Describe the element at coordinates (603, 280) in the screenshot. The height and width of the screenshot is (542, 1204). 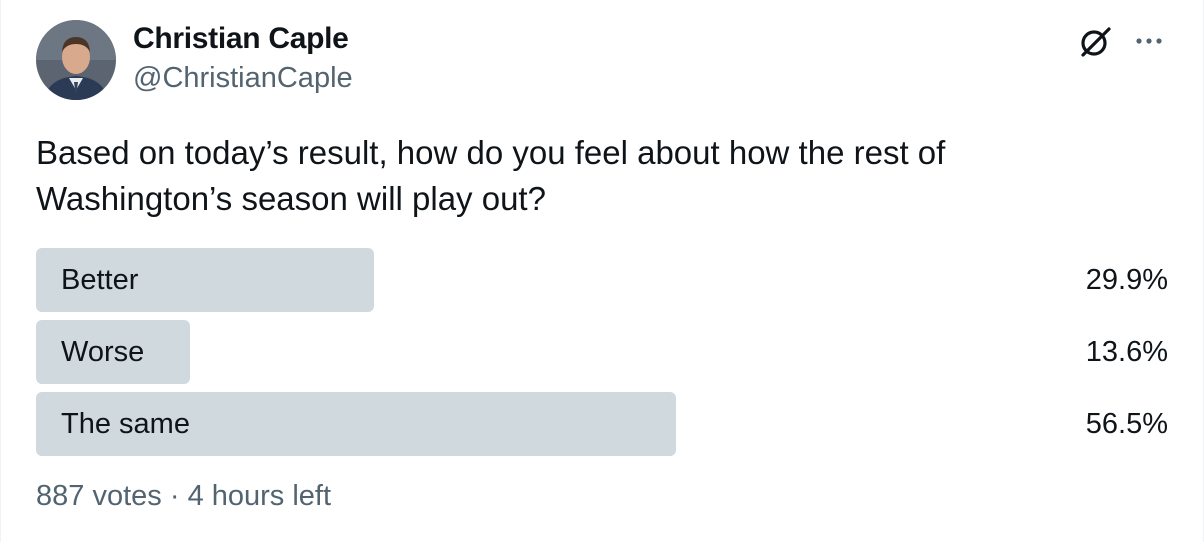
I see `poll-option-better: Better 29.9%` at that location.